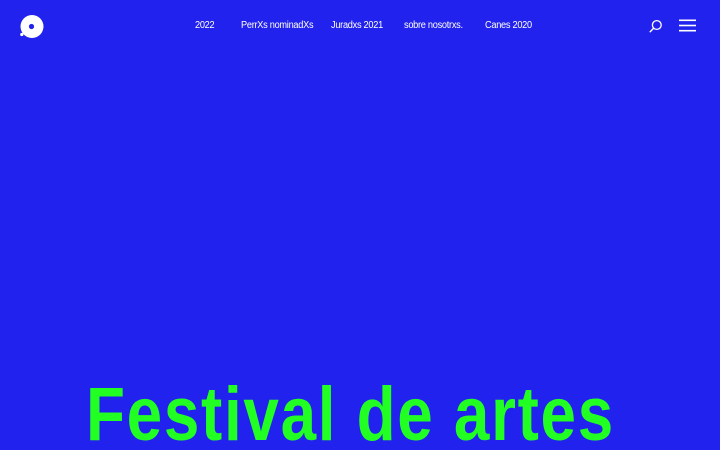  What do you see at coordinates (687, 25) in the screenshot?
I see `hamburger-menu-icon` at bounding box center [687, 25].